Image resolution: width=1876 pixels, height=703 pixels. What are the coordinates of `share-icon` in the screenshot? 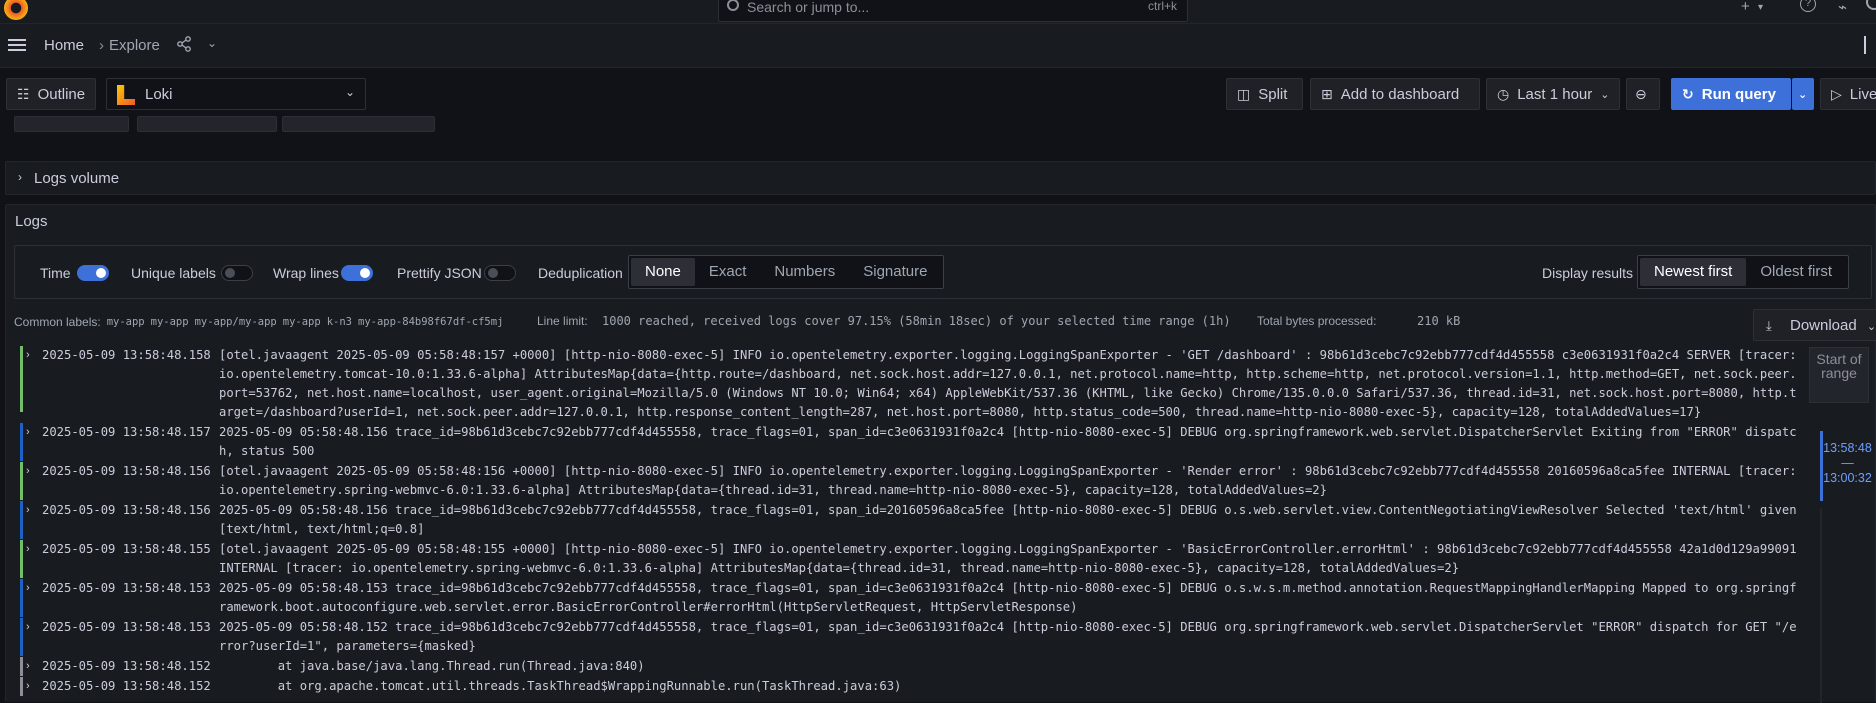 It's located at (184, 46).